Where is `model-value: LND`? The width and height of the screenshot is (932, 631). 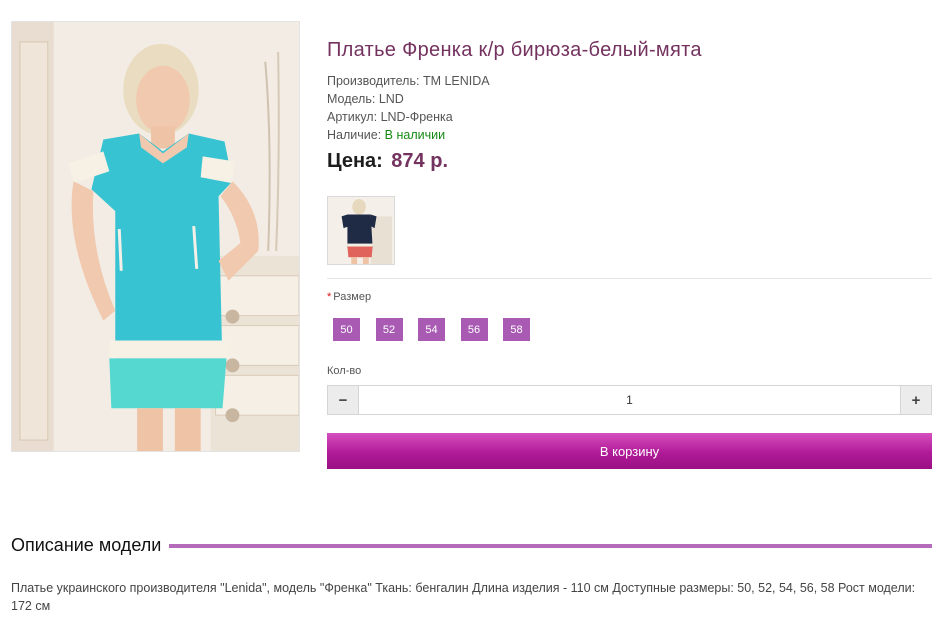
model-value: LND is located at coordinates (391, 99).